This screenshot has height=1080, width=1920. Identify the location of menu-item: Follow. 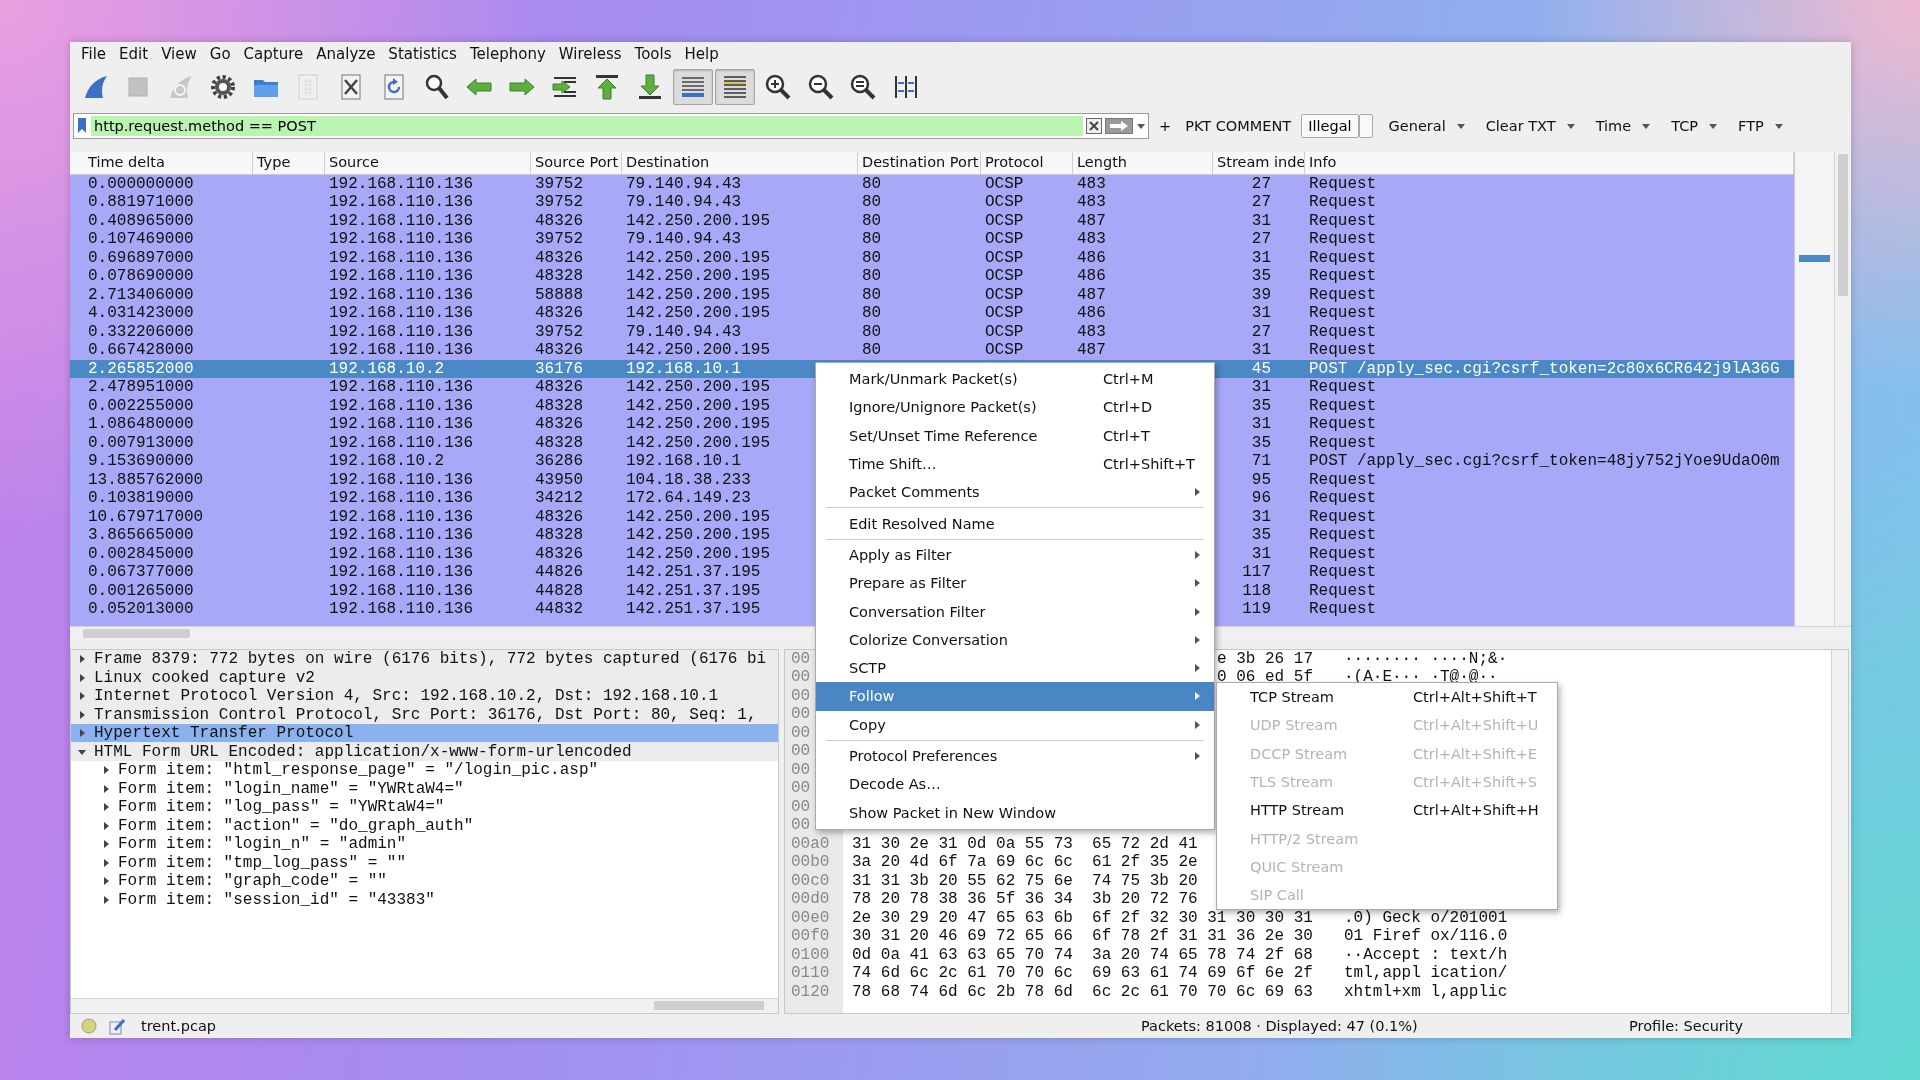
(1015, 696).